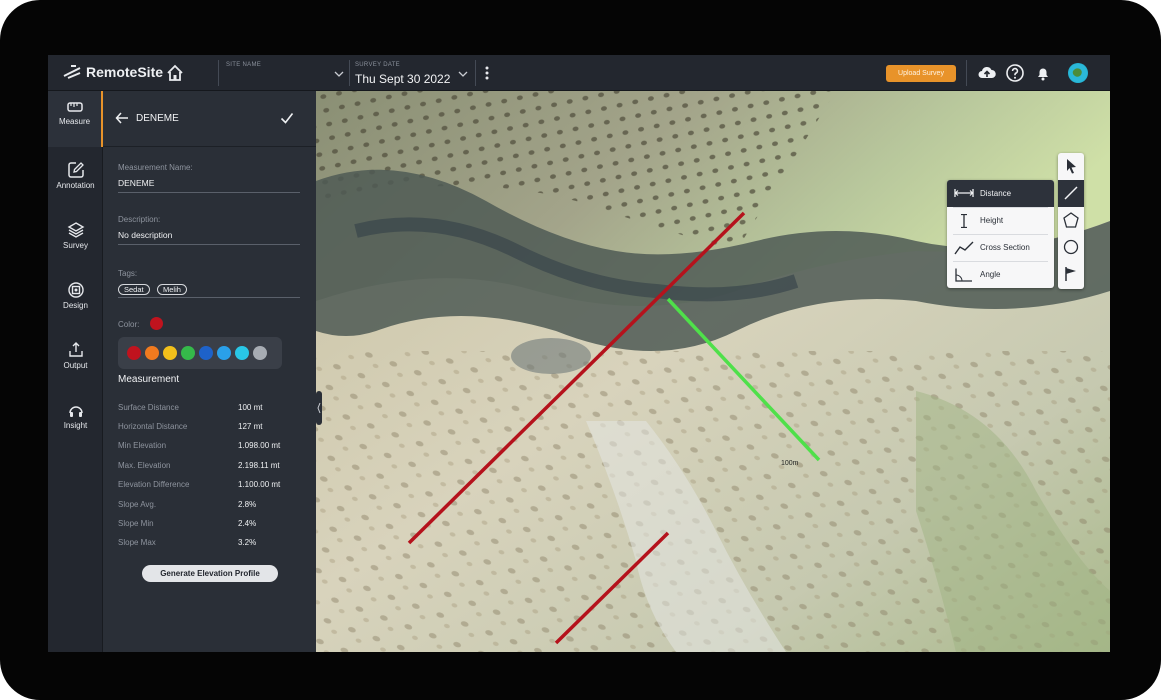 The width and height of the screenshot is (1161, 700). What do you see at coordinates (74, 107) in the screenshot?
I see `ruler-icon` at bounding box center [74, 107].